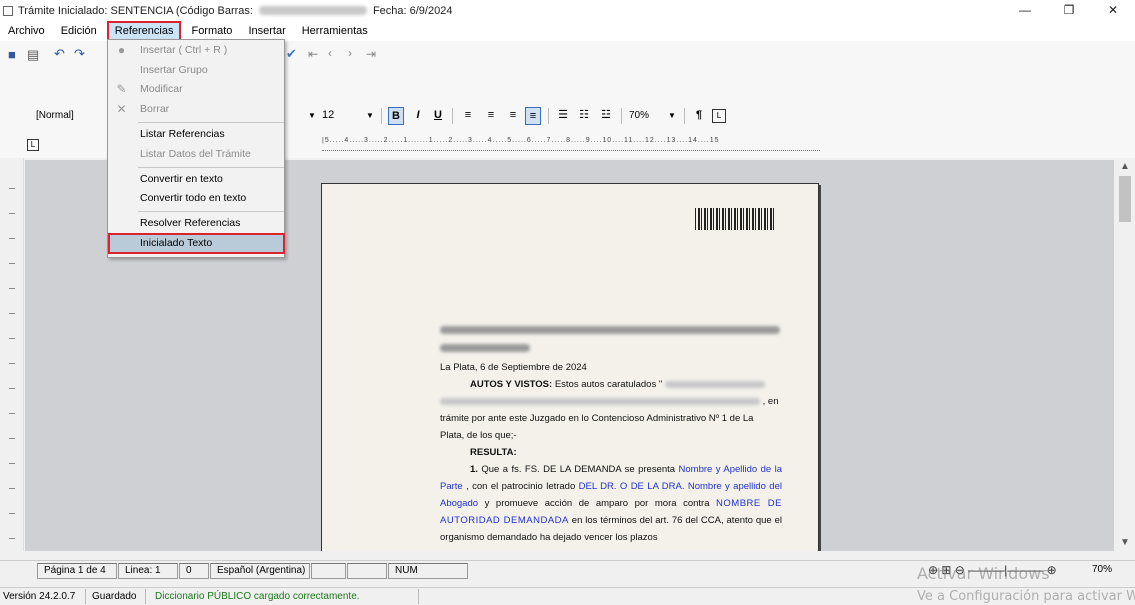 The height and width of the screenshot is (605, 1135). Describe the element at coordinates (26, 31) in the screenshot. I see `menu-archivo: Archivo` at that location.